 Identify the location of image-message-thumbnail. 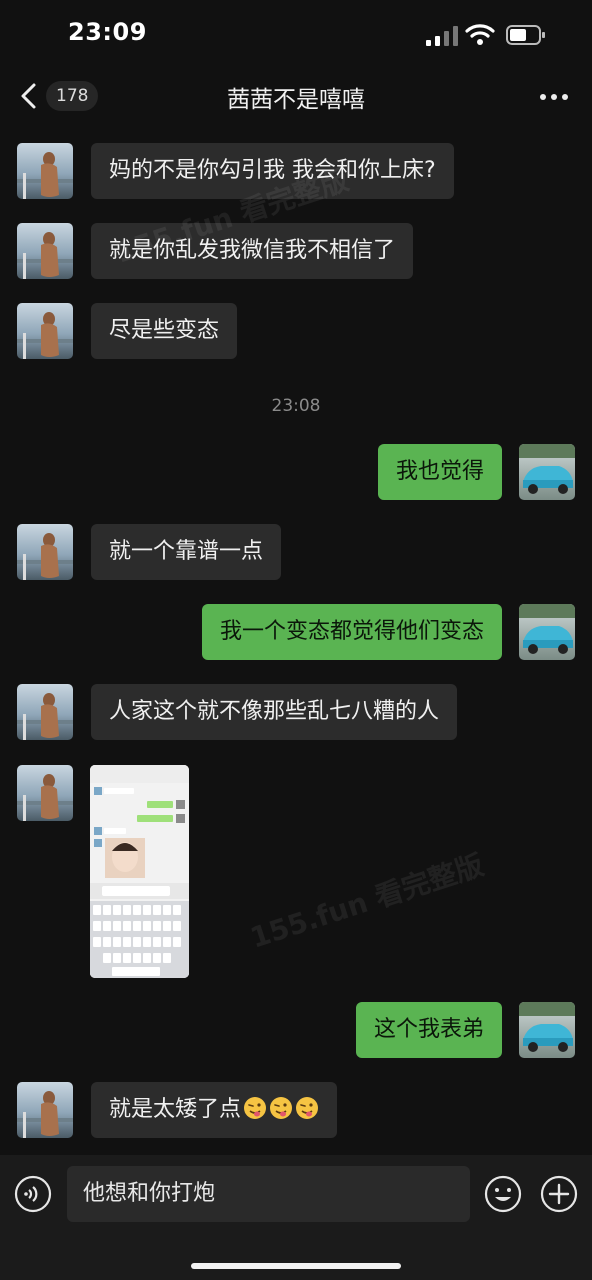
(139, 871).